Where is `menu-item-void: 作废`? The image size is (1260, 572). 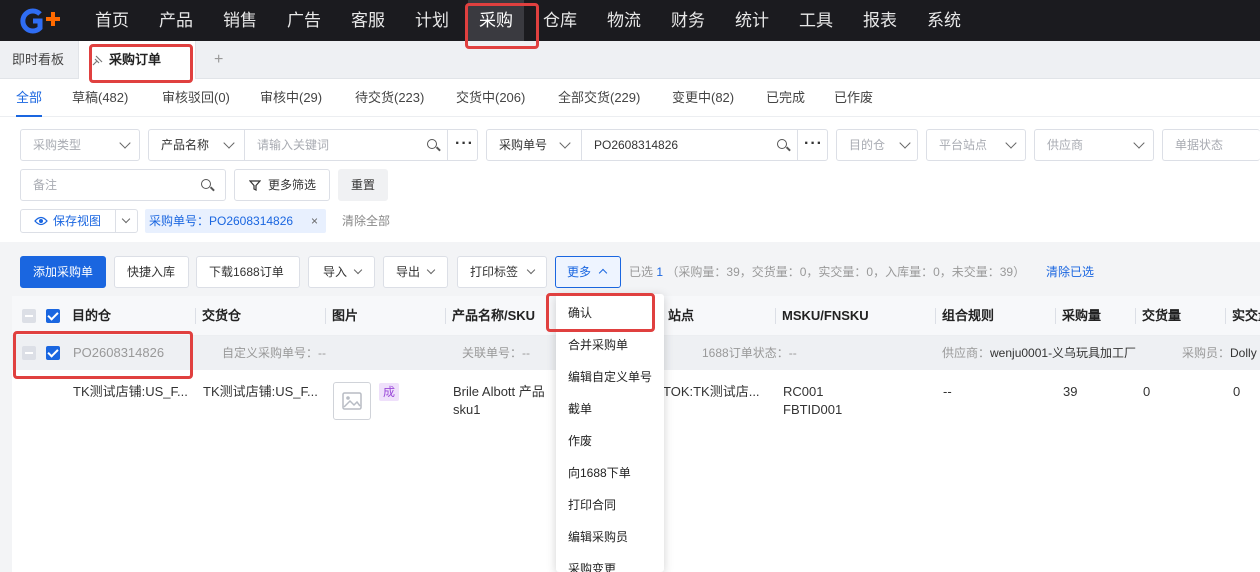 menu-item-void: 作废 is located at coordinates (610, 441).